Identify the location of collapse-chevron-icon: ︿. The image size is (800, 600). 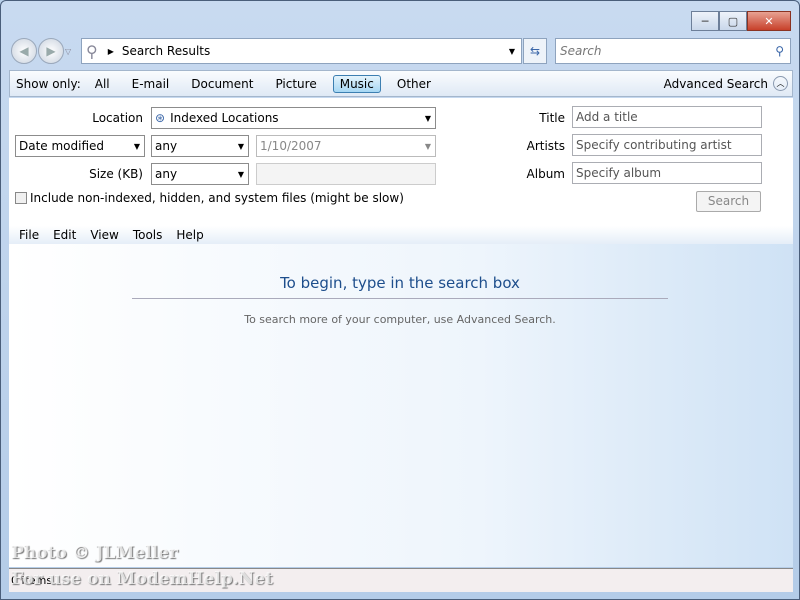
(780, 83).